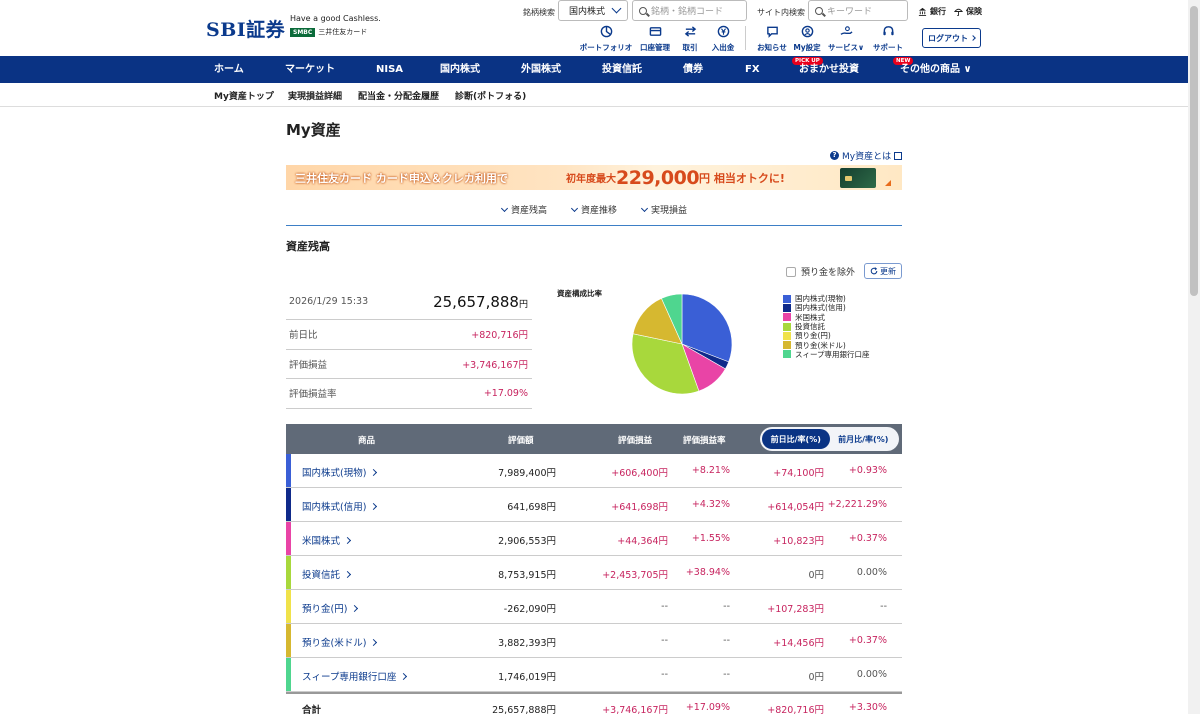  I want to click on row-pl-rate: +4.32%, so click(710, 504).